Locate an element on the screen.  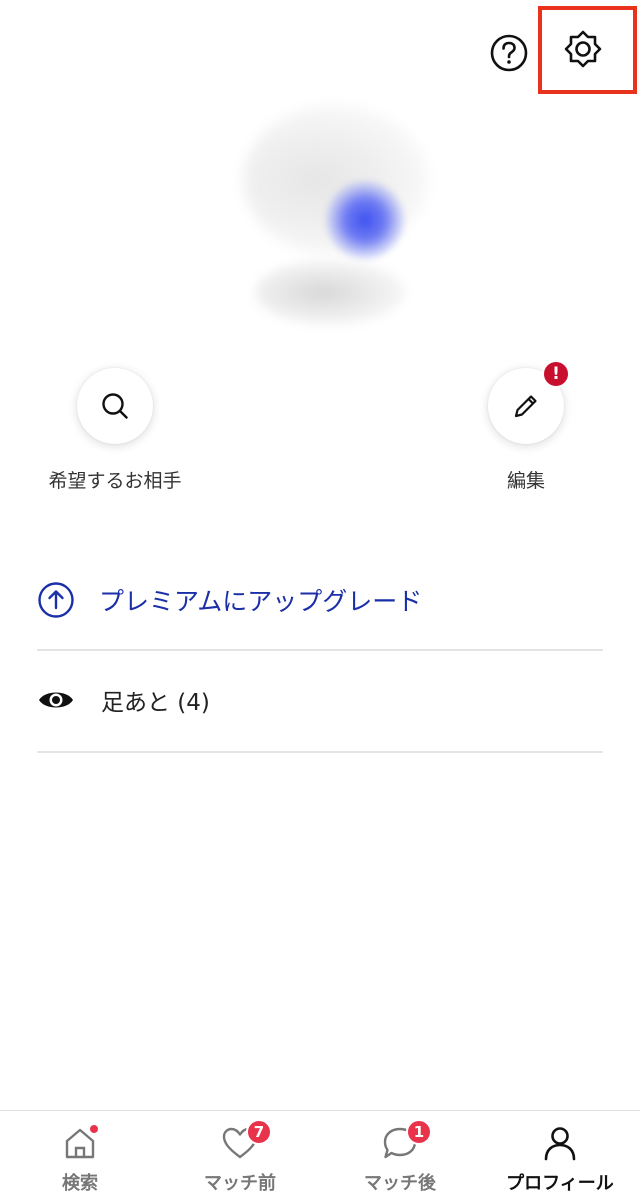
preferred-partner-action: 希望するお相手 is located at coordinates (115, 430).